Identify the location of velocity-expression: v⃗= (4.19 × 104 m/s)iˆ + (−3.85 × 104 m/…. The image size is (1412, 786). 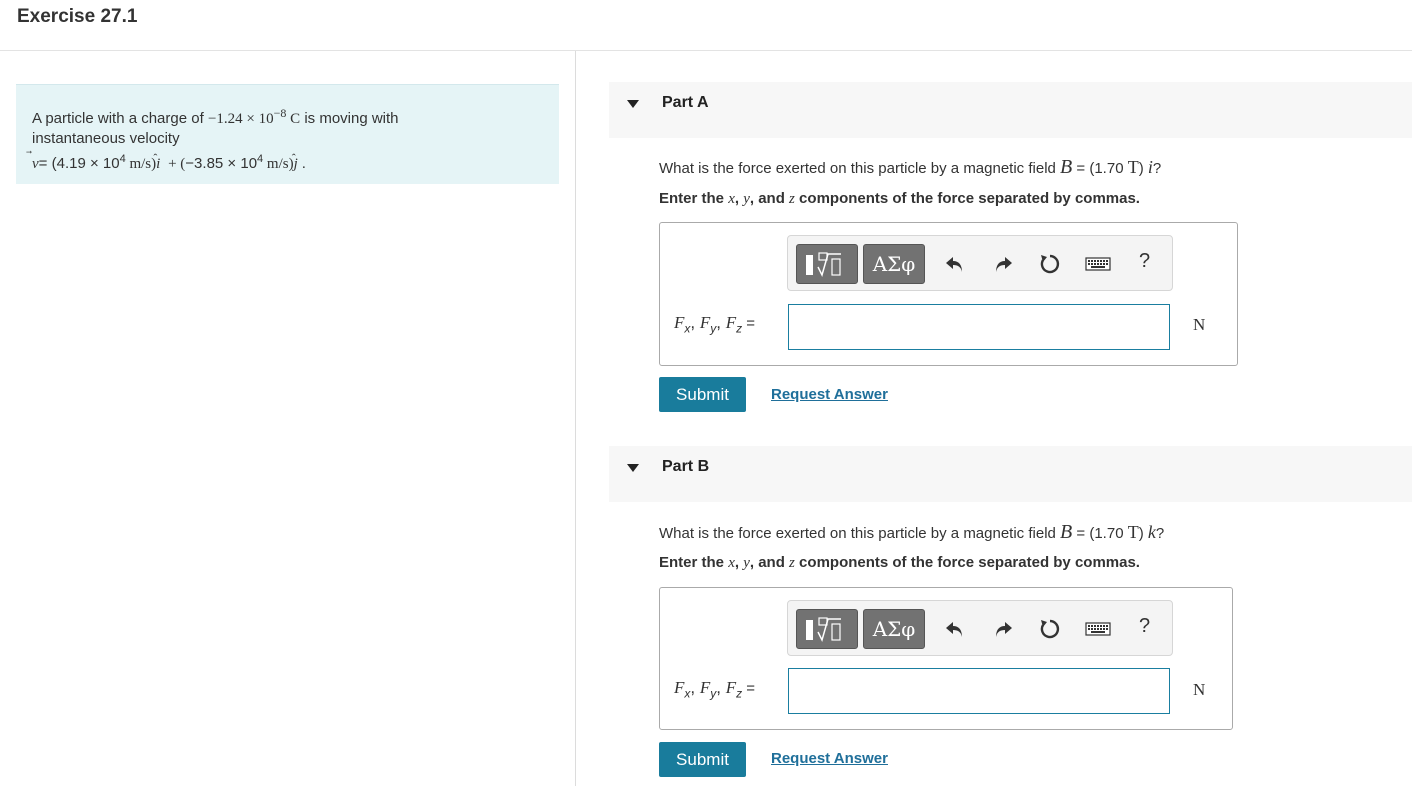
(169, 161).